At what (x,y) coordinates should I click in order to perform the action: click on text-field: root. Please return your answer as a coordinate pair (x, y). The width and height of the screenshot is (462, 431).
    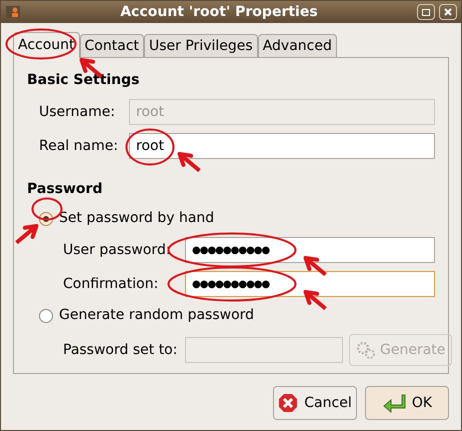
    Looking at the image, I should click on (282, 146).